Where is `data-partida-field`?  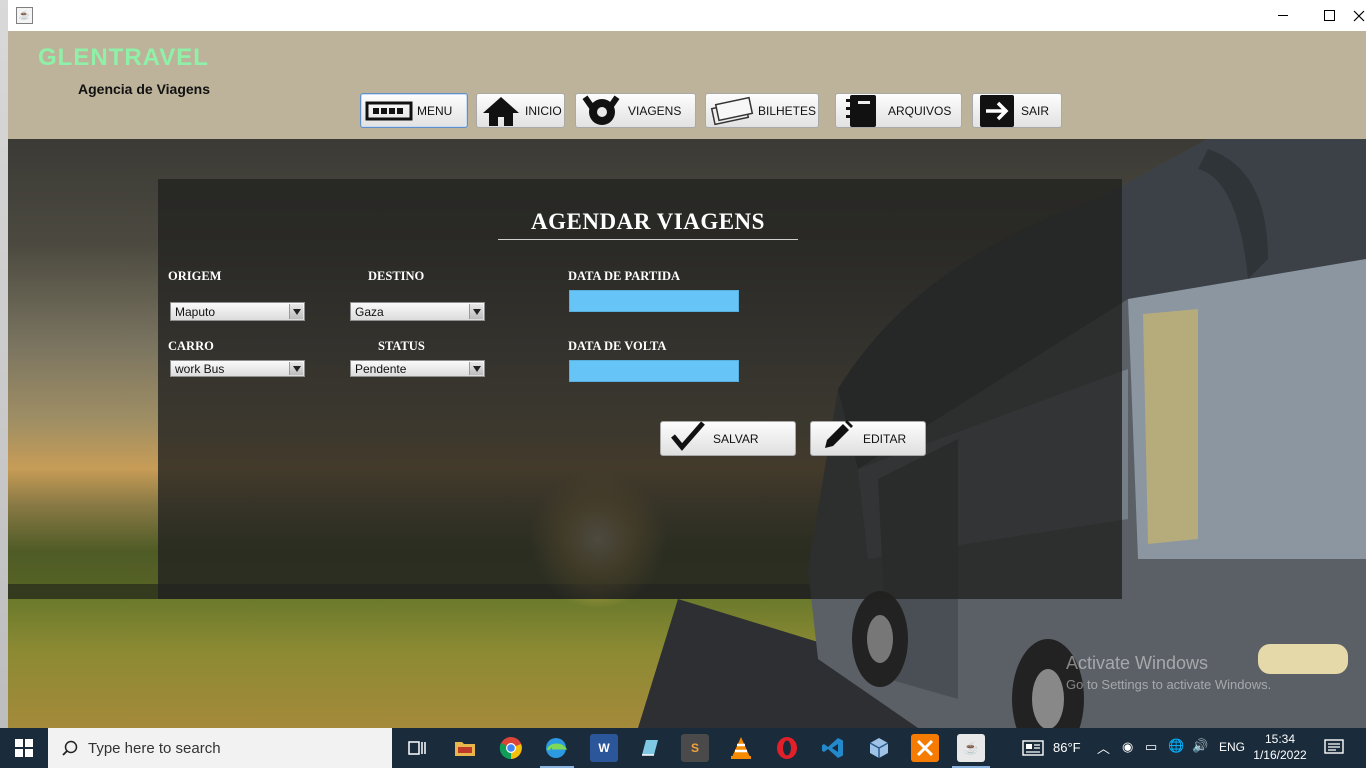
data-partida-field is located at coordinates (654, 301).